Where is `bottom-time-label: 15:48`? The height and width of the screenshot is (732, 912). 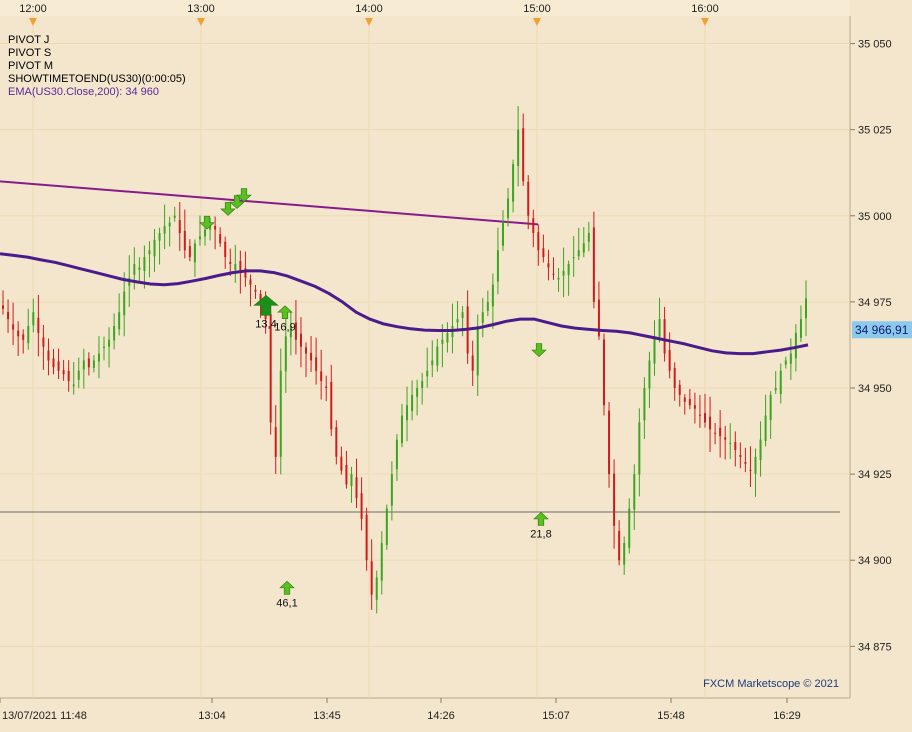 bottom-time-label: 15:48 is located at coordinates (671, 716).